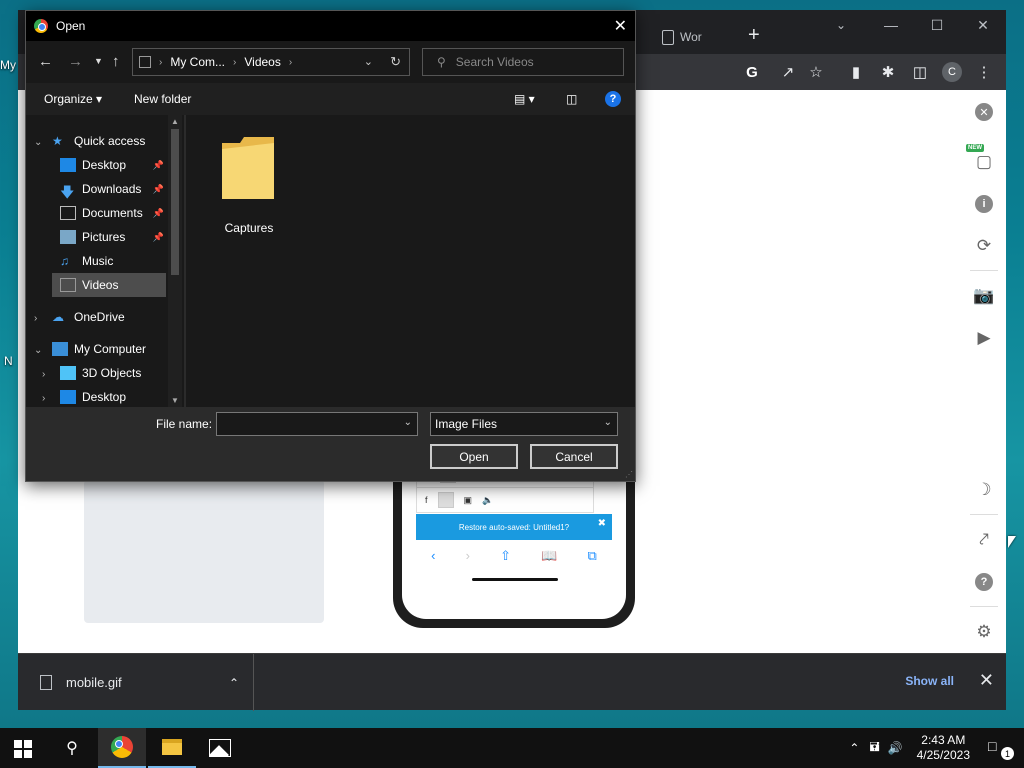 The width and height of the screenshot is (1024, 768). I want to click on bookmark-star-icon: ☆, so click(816, 72).